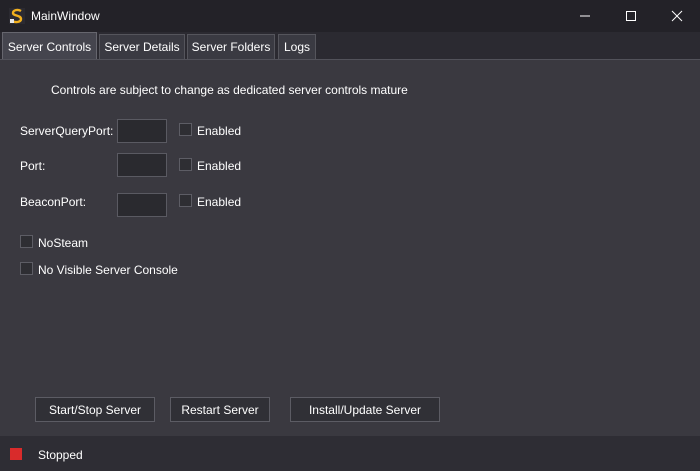 The image size is (700, 471). What do you see at coordinates (219, 166) in the screenshot?
I see `port-enabled-label: Enabled` at bounding box center [219, 166].